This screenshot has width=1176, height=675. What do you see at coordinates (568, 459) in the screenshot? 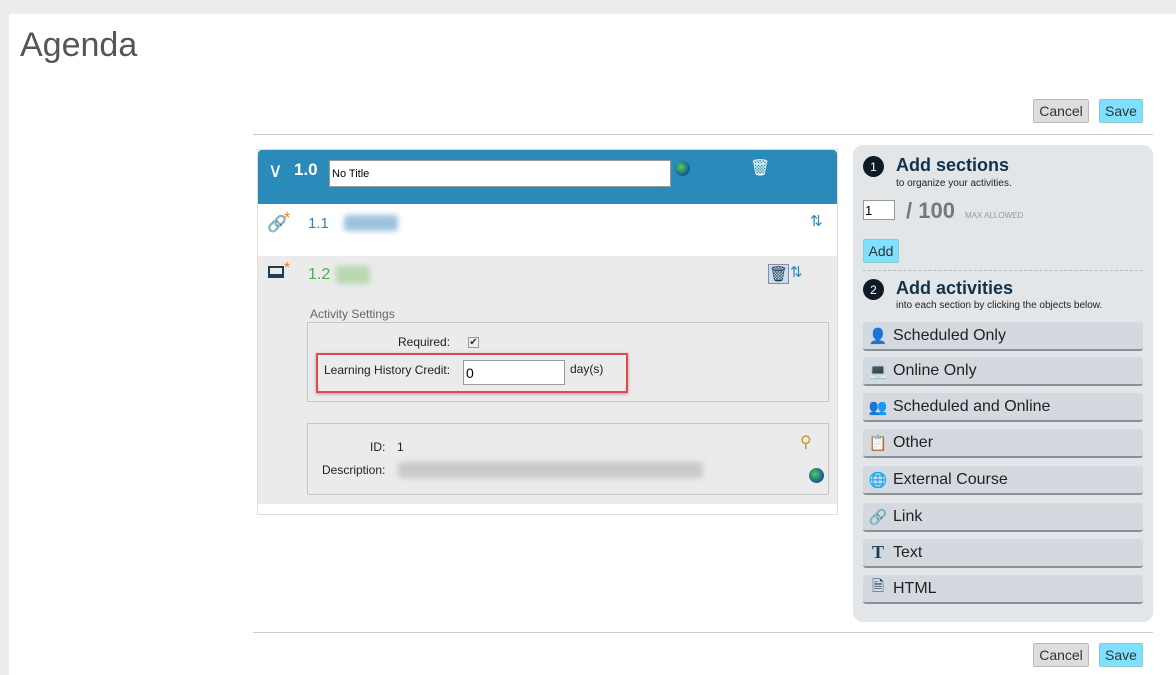
I see `activity-details-box: ID: 1 Description: ⚲` at bounding box center [568, 459].